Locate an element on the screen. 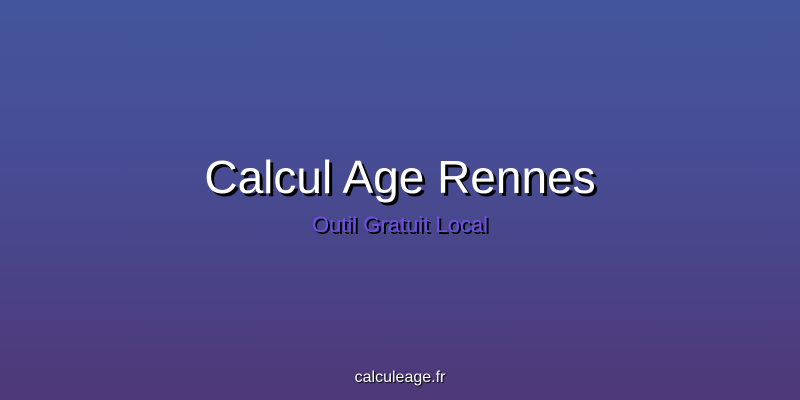 The image size is (800, 400). site-domain: calculeage.fr is located at coordinates (400, 377).